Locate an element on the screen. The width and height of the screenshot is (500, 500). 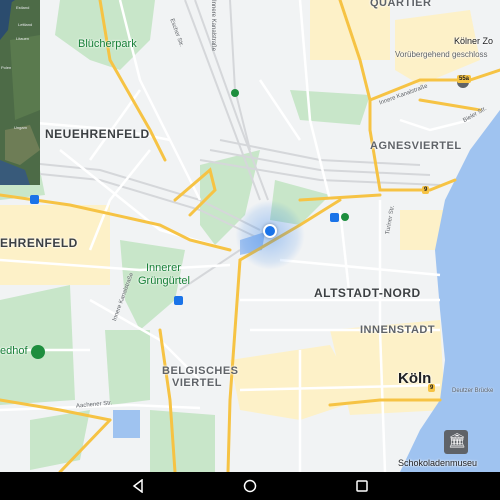
square-recents-icon is located at coordinates (362, 486).